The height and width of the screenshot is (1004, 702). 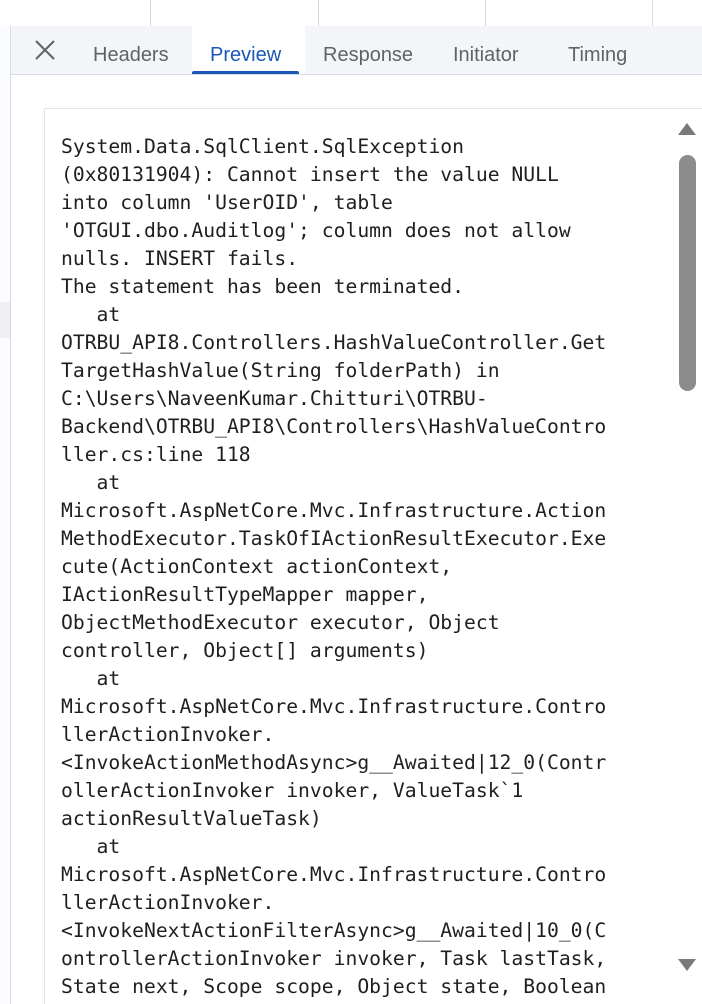 I want to click on tab-headers: Headers, so click(x=131, y=50).